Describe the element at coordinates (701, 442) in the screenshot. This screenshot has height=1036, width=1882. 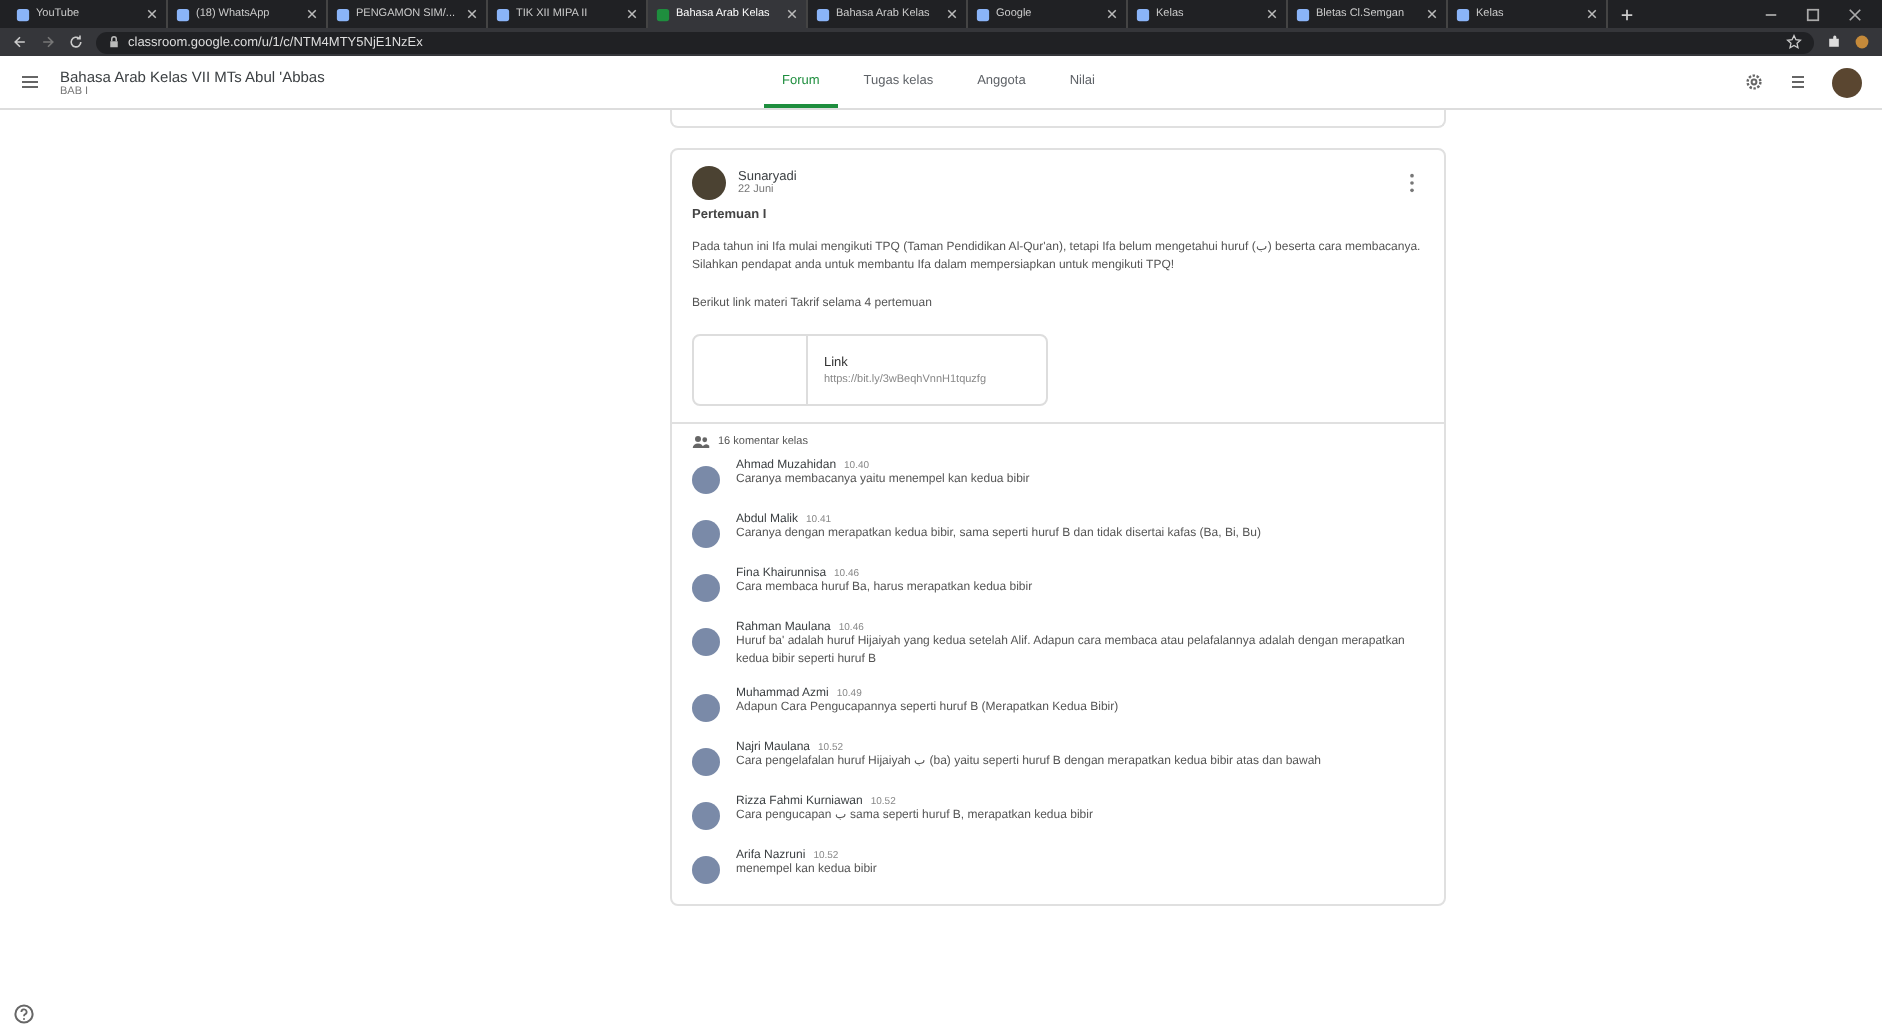
I see `people-icon` at that location.